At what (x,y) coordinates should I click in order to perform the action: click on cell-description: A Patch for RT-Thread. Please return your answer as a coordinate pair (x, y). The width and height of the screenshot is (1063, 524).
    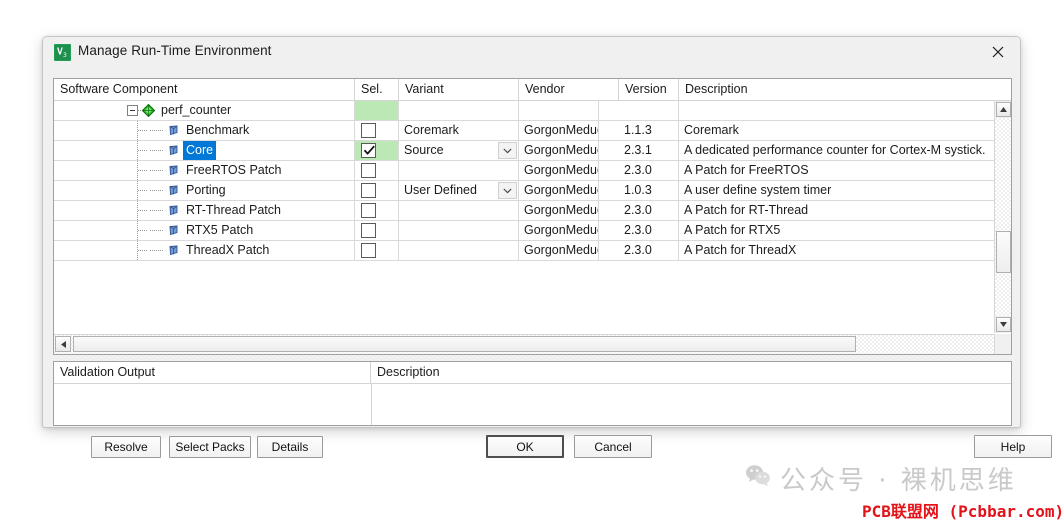
    Looking at the image, I should click on (845, 210).